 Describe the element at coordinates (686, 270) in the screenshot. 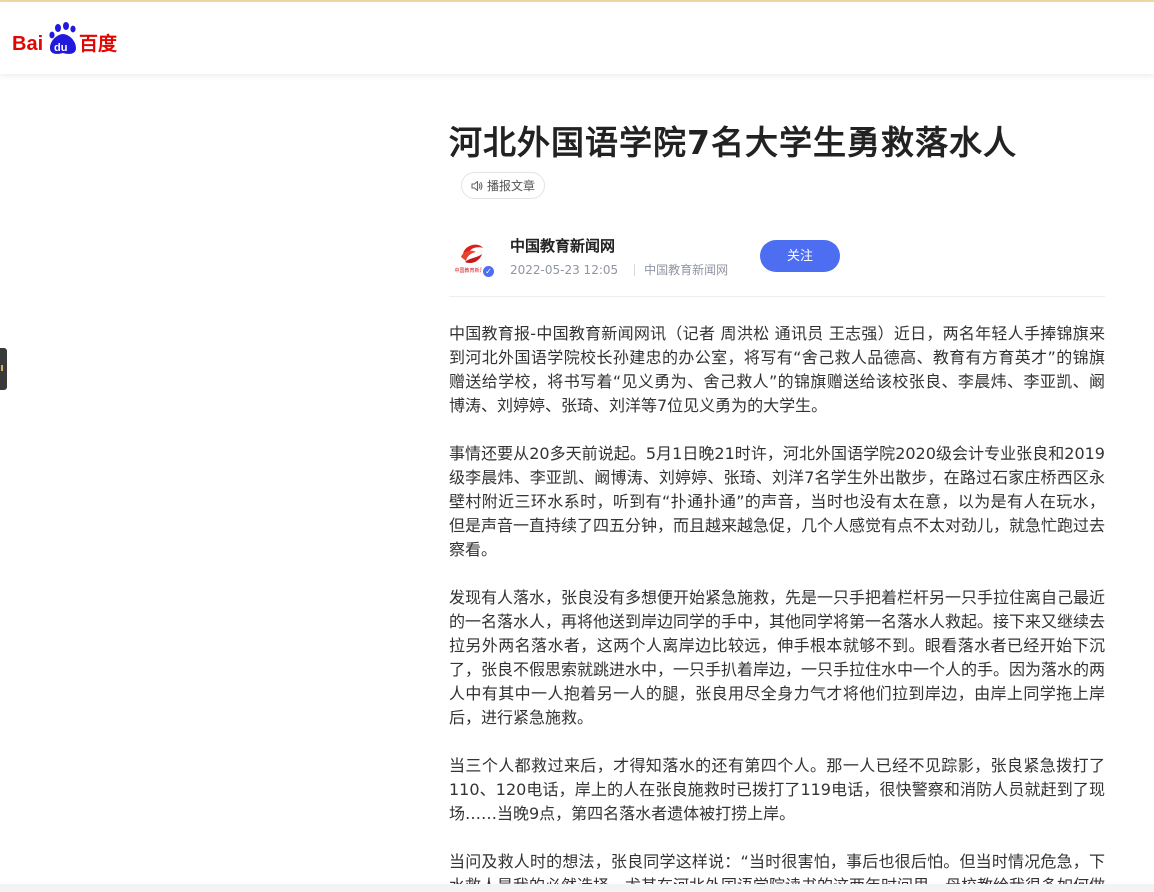

I see `publish-source: 中国教育新闻网` at that location.